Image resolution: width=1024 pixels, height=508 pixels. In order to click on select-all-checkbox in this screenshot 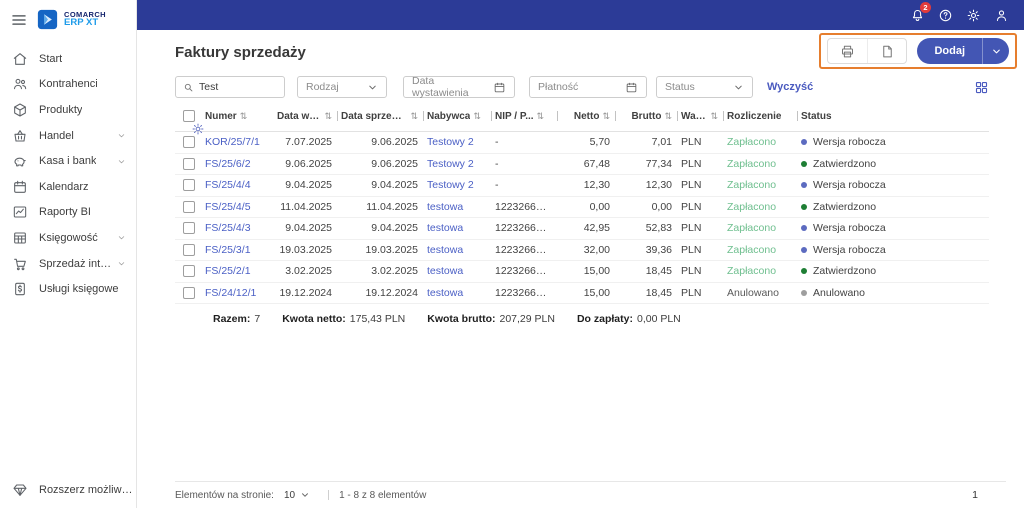, I will do `click(189, 116)`.